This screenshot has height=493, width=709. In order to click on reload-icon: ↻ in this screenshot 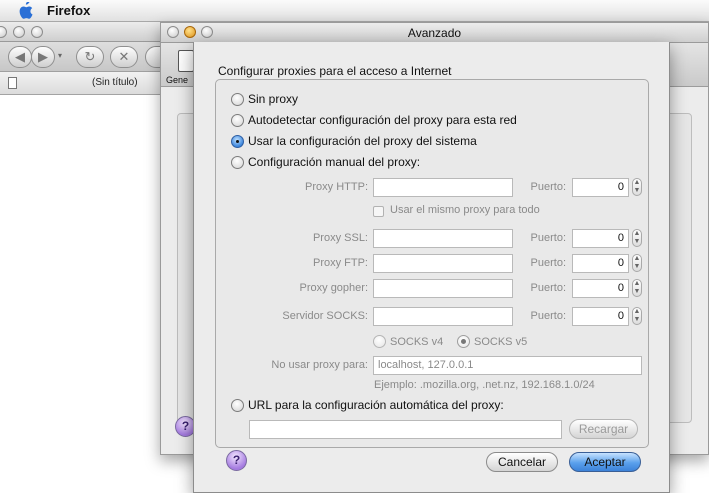, I will do `click(90, 57)`.